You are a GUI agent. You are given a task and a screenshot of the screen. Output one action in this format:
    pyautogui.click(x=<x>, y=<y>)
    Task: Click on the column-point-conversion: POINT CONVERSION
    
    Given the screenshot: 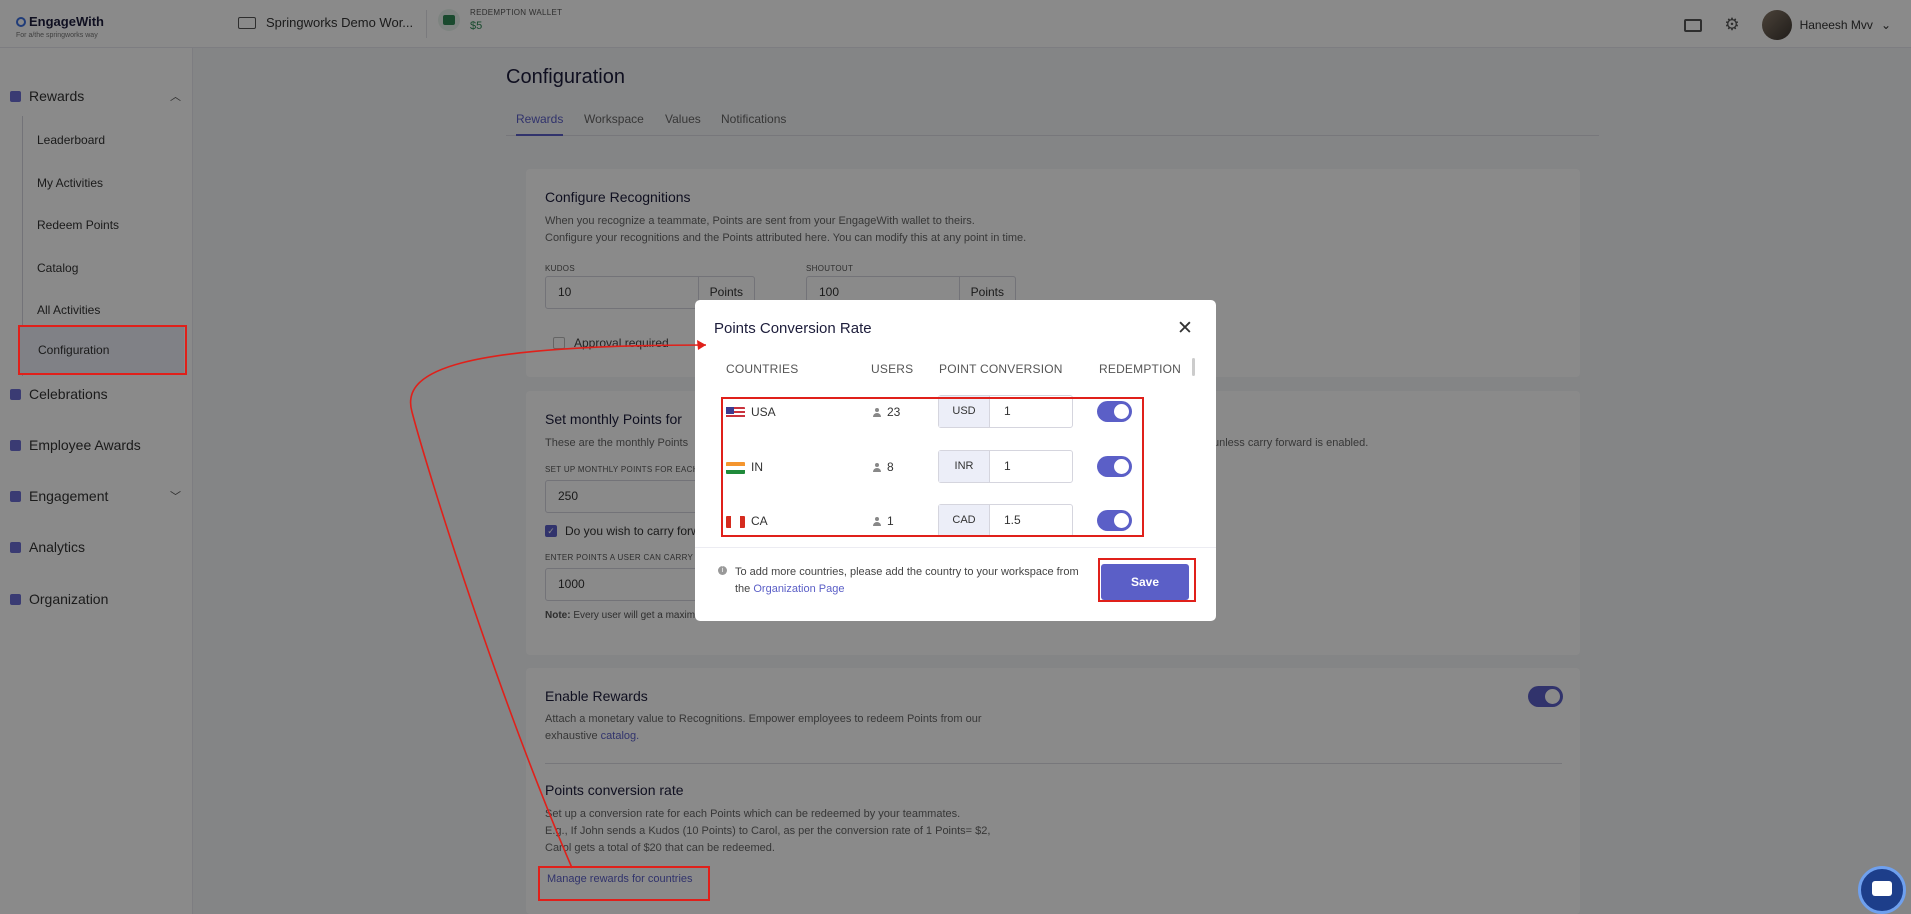 What is the action you would take?
    pyautogui.click(x=1001, y=369)
    